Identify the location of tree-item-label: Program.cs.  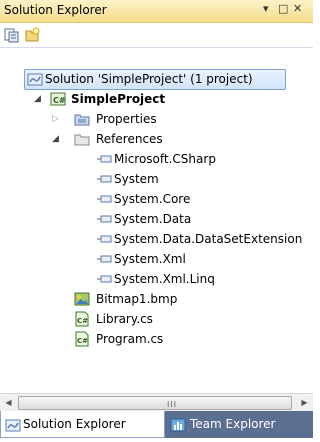
(130, 339).